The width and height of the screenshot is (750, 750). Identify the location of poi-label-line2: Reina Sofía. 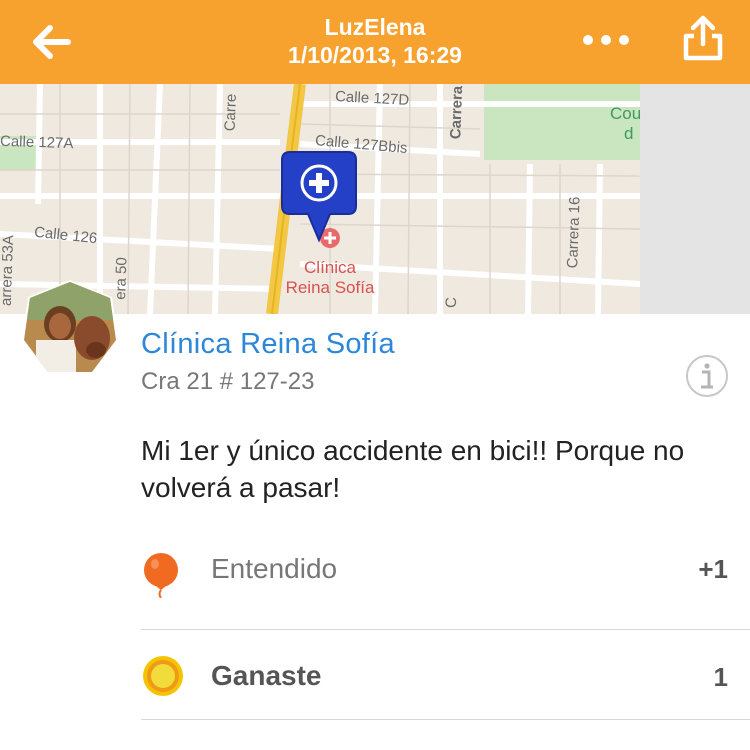
(330, 287).